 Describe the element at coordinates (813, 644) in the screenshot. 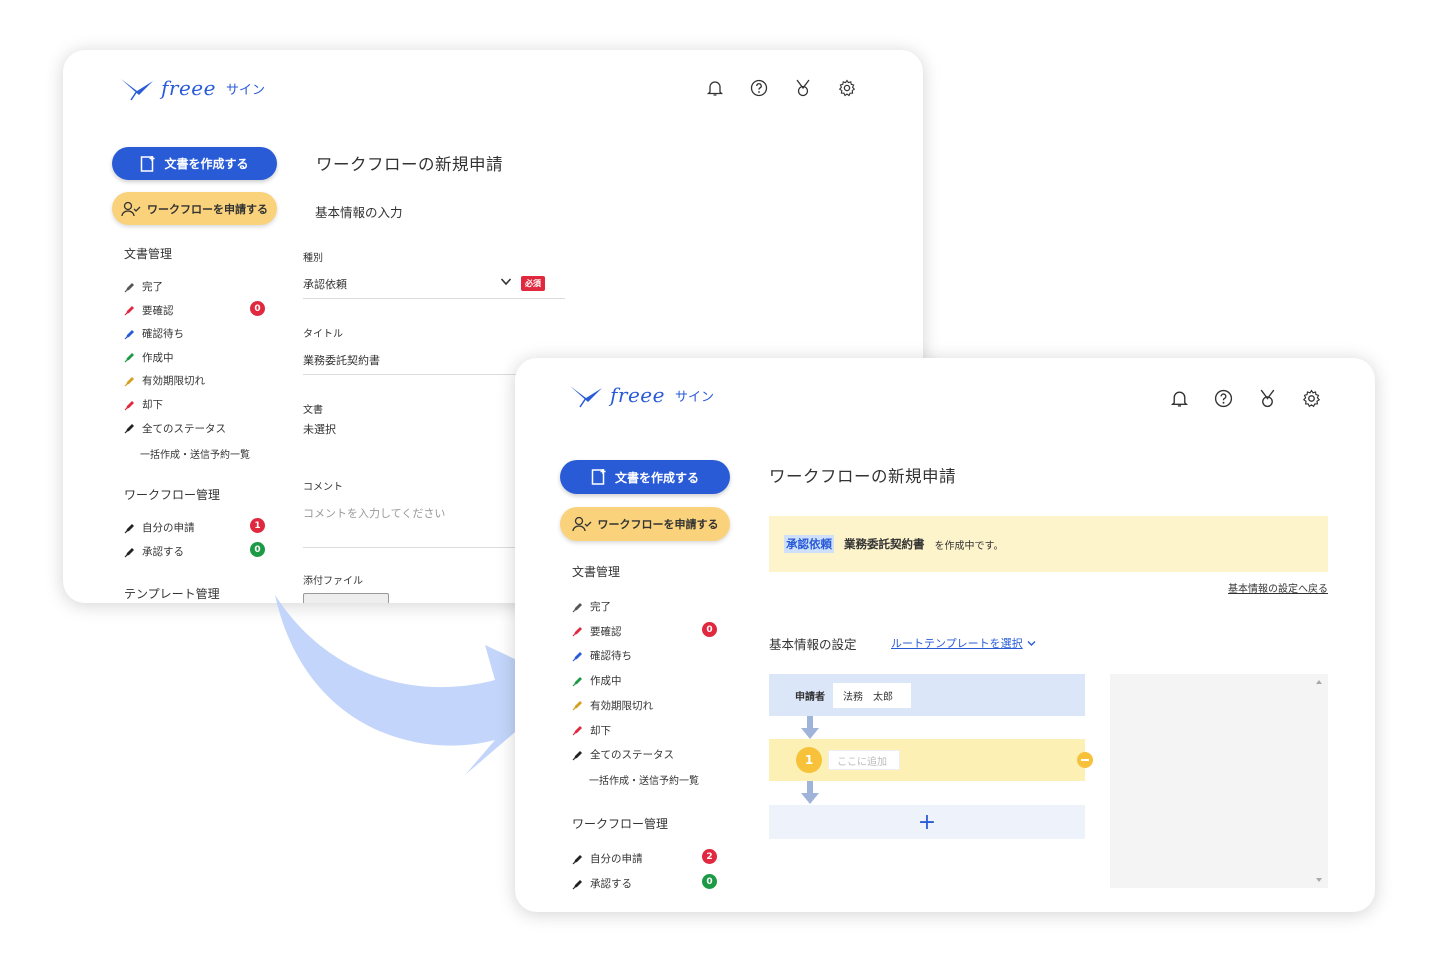

I see `settings-title: 基本情報の設定` at that location.